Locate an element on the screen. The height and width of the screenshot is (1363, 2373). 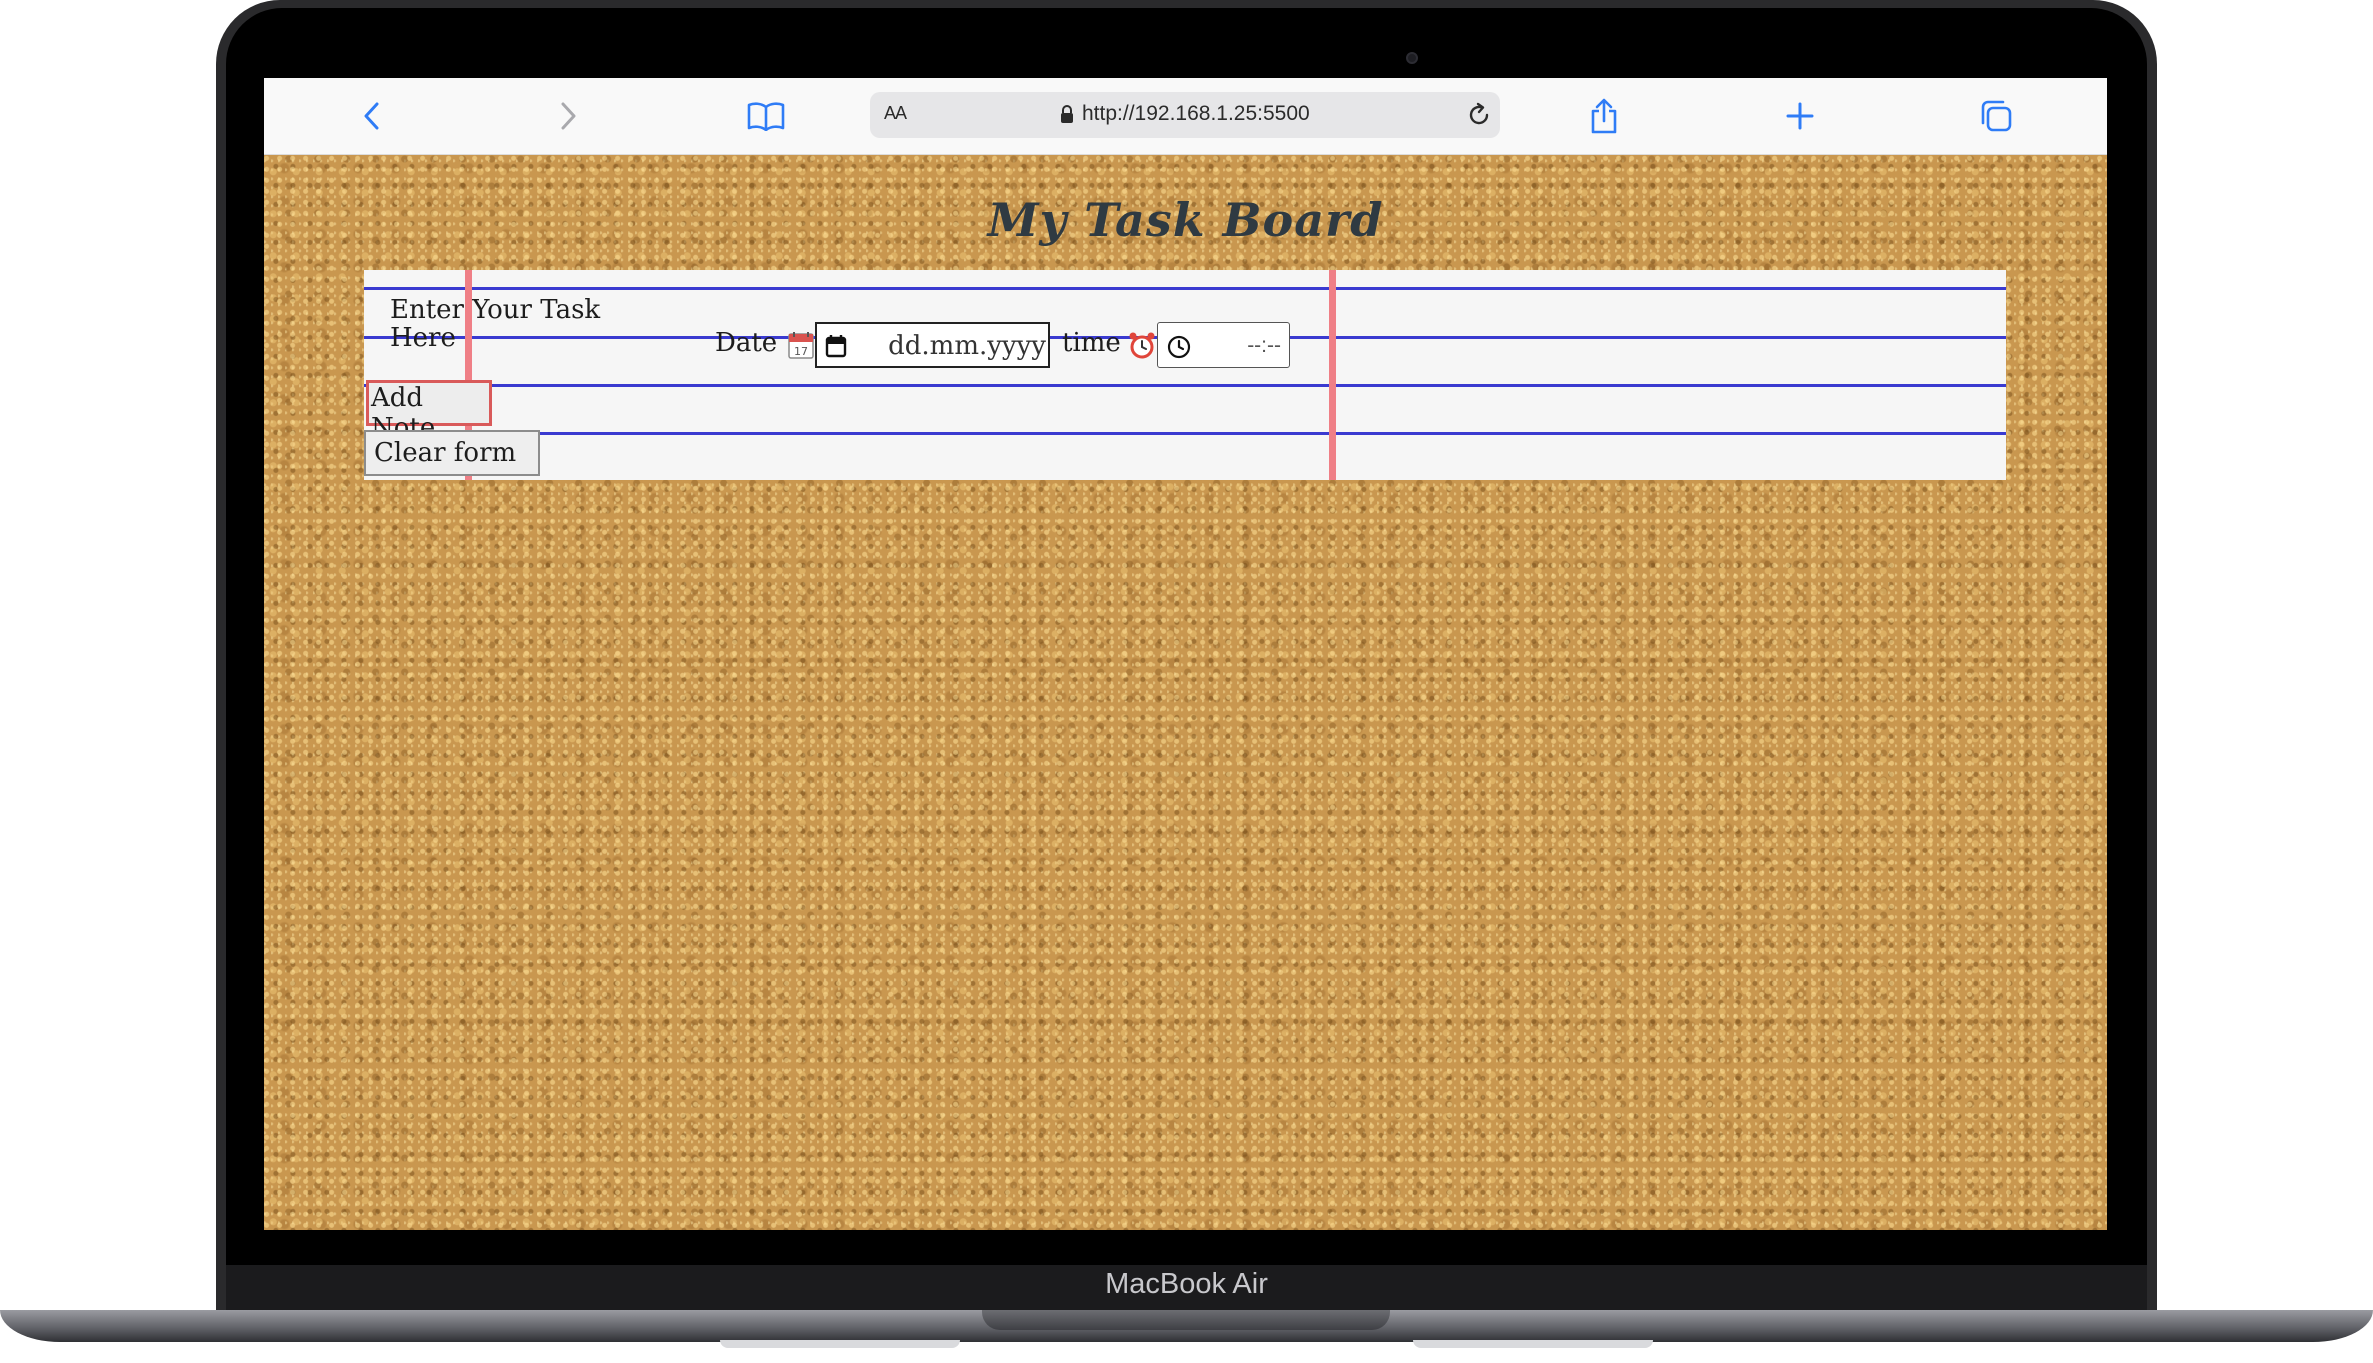
browser-toolbar: AA http://192.168.1.25:5500 is located at coordinates (1185, 116).